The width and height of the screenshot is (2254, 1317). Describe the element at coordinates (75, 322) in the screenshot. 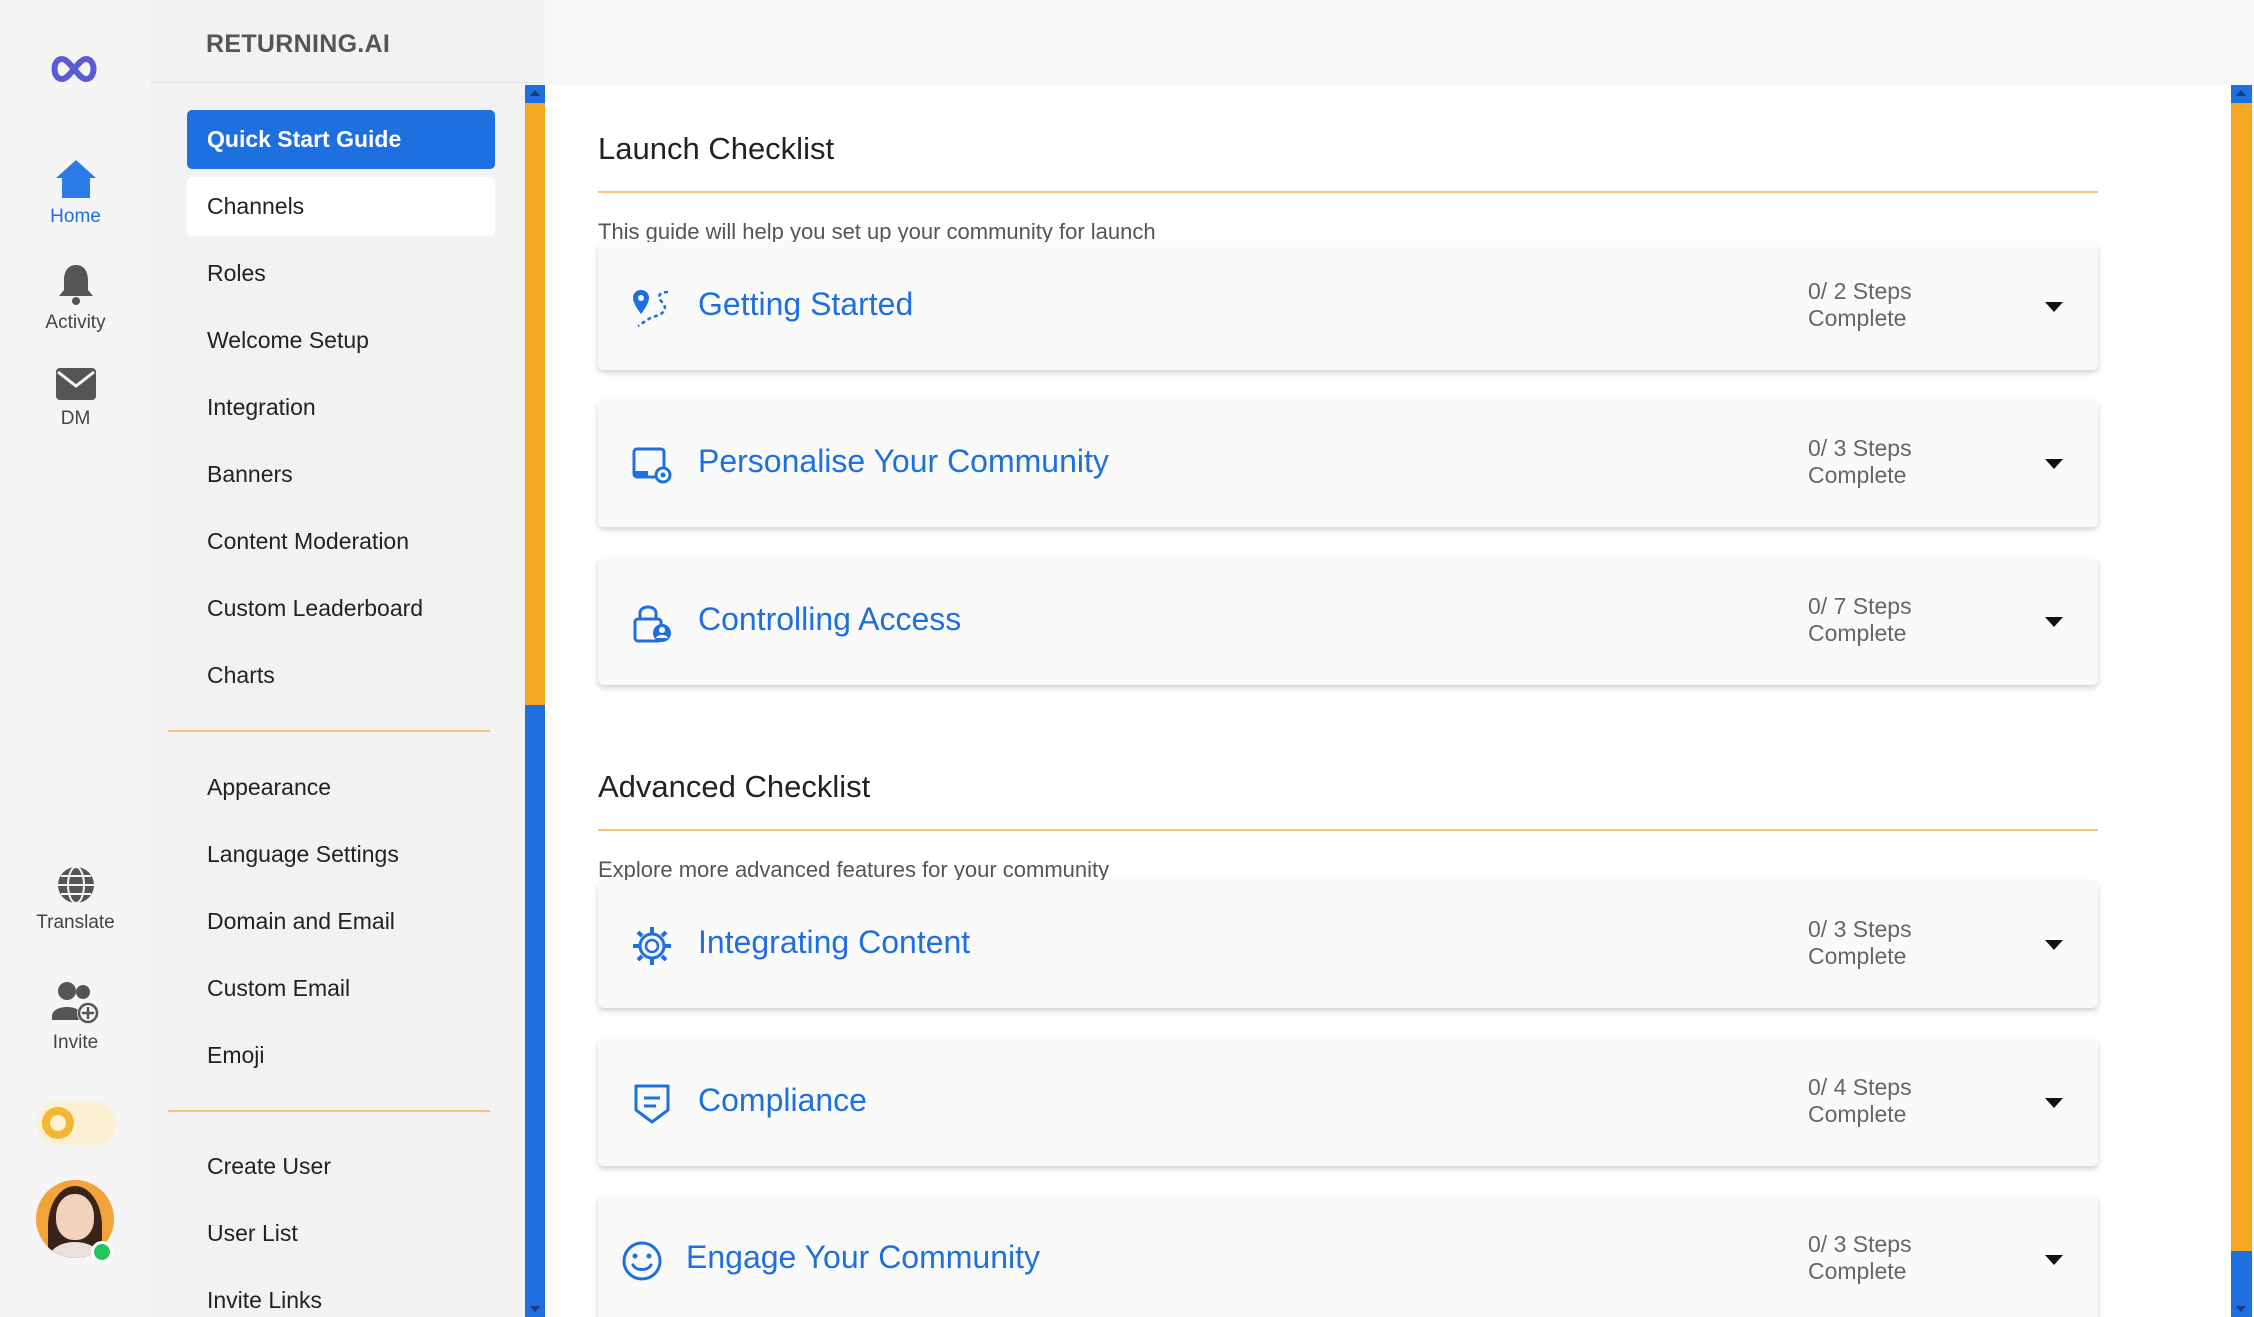

I see `rail-activity-label: Activity` at that location.